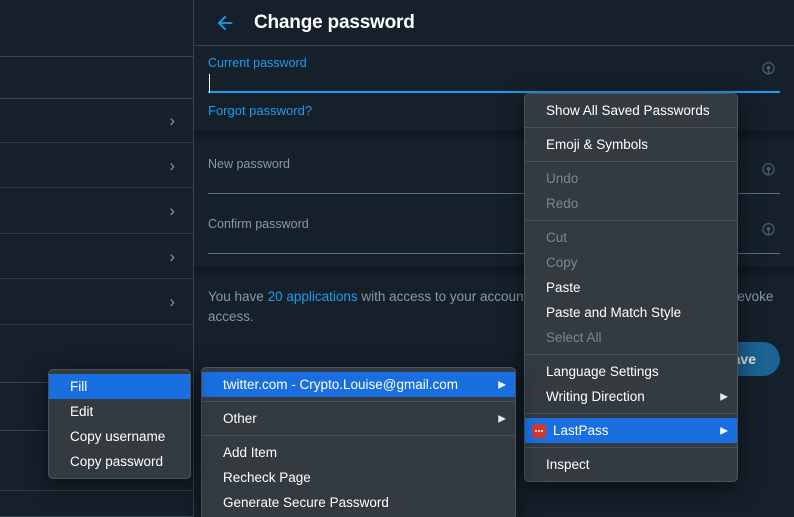  Describe the element at coordinates (358, 477) in the screenshot. I see `menu-item: Recheck Page` at that location.